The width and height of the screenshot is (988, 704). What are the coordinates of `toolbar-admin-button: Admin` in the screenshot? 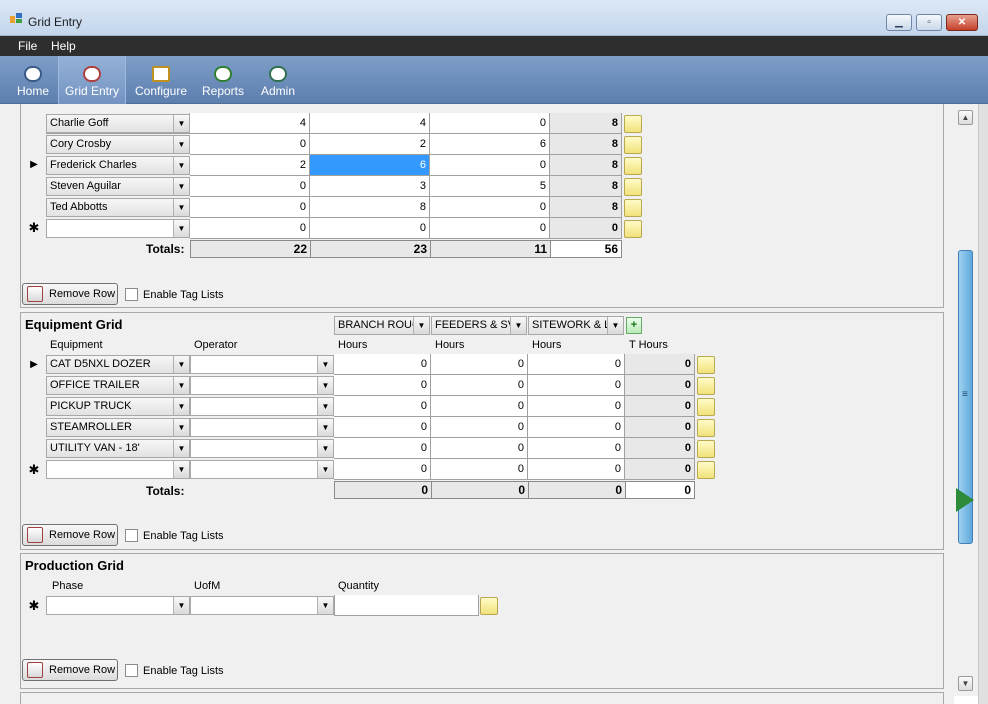 It's located at (278, 80).